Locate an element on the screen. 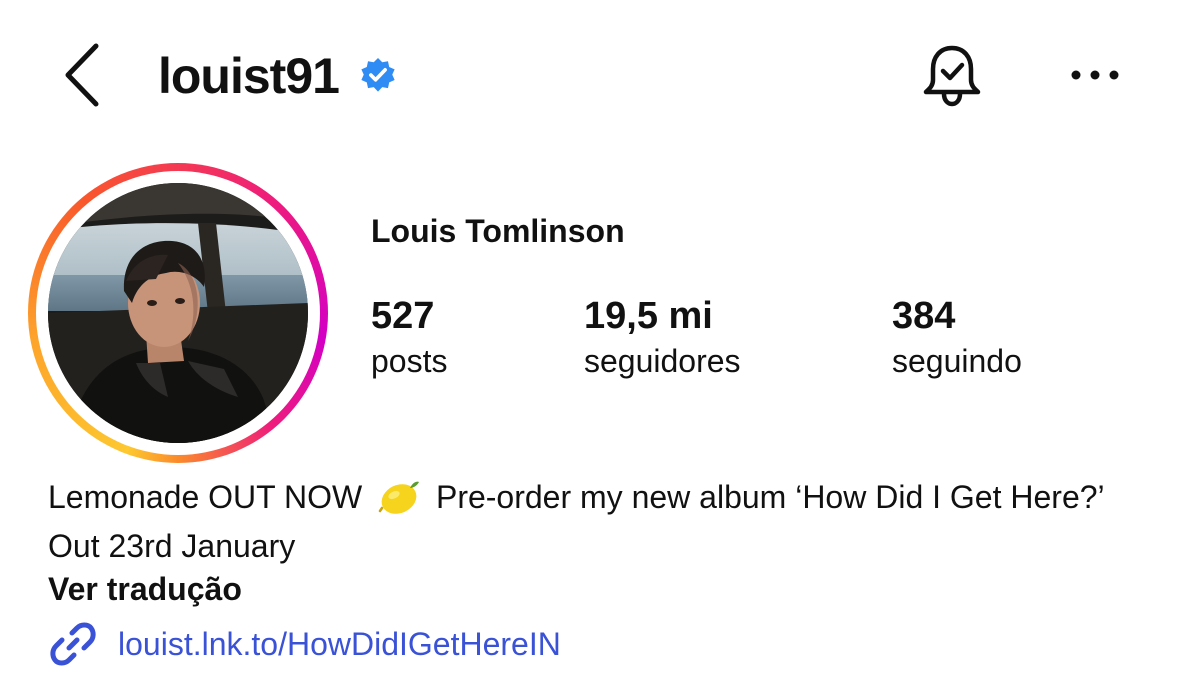  verified-badge-icon is located at coordinates (378, 76).